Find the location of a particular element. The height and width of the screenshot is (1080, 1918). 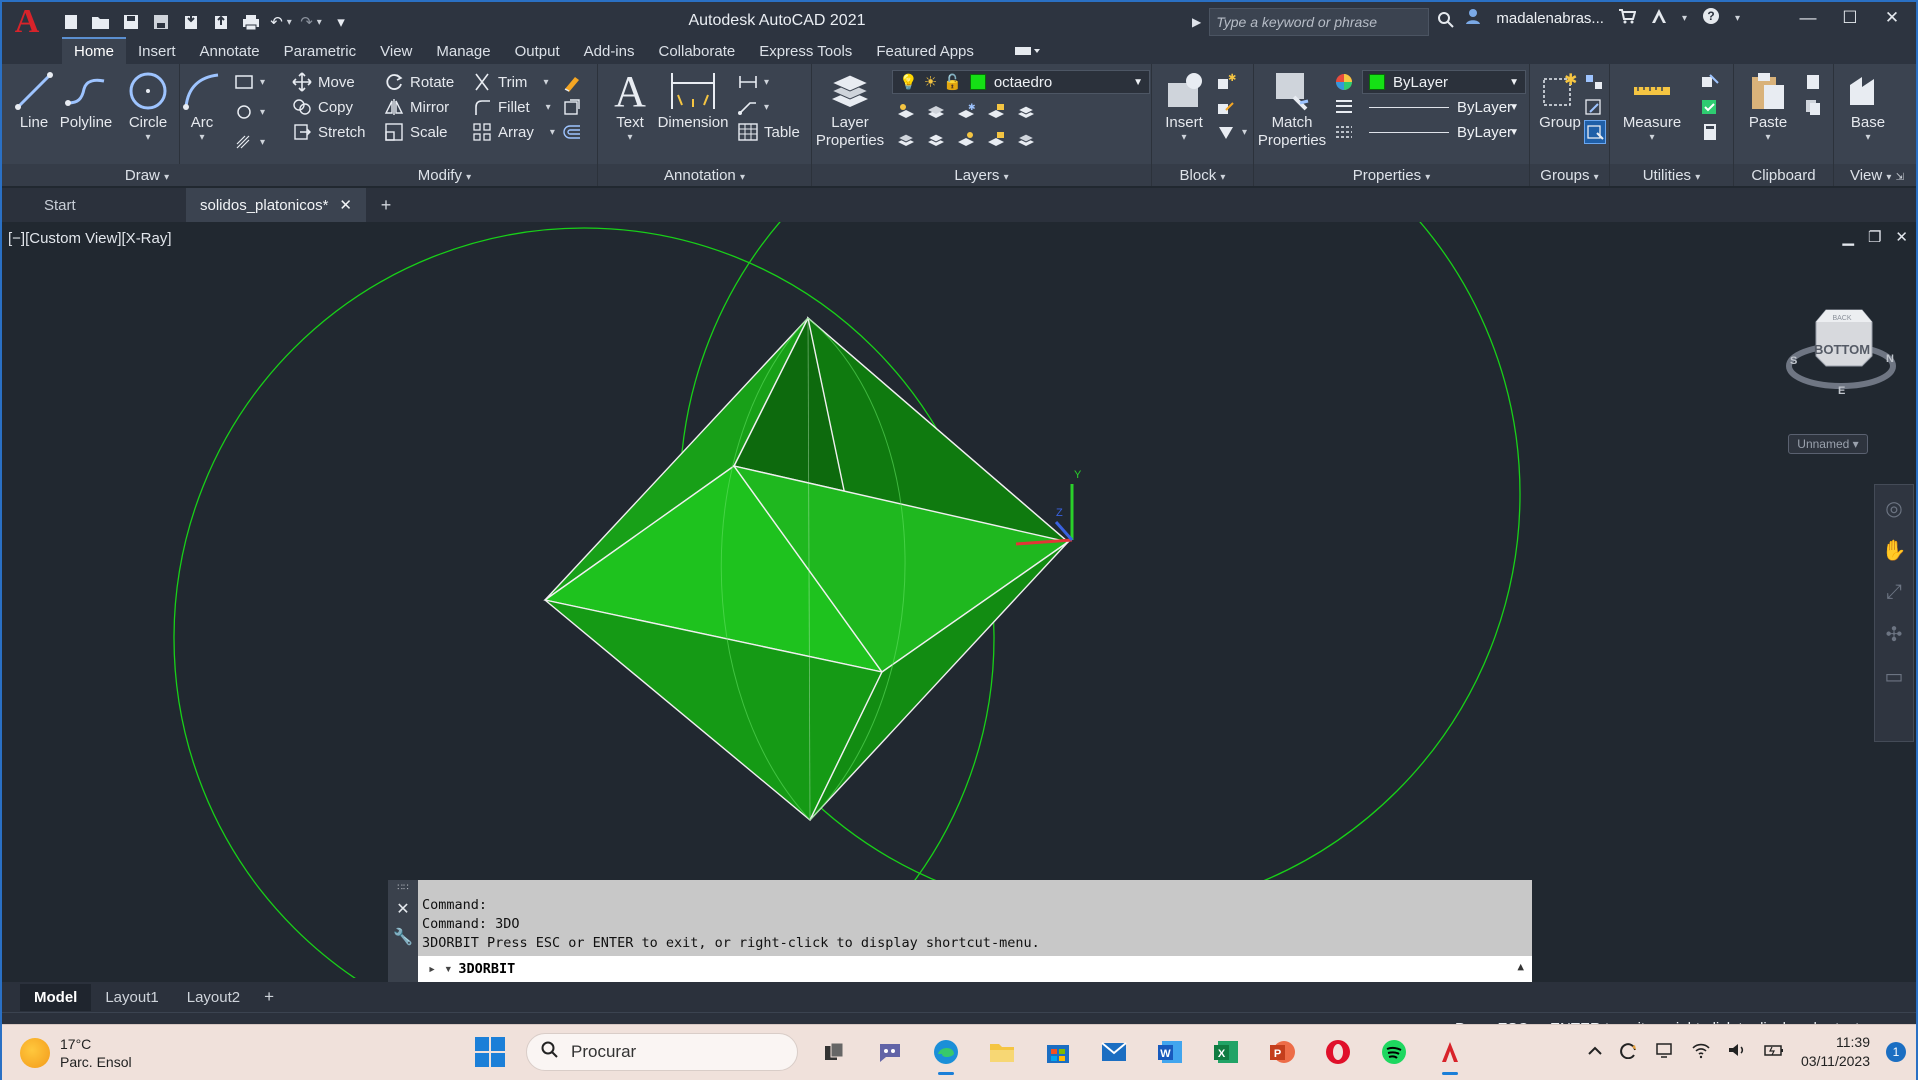

layer-thaw-icon: ☀ is located at coordinates (930, 82).